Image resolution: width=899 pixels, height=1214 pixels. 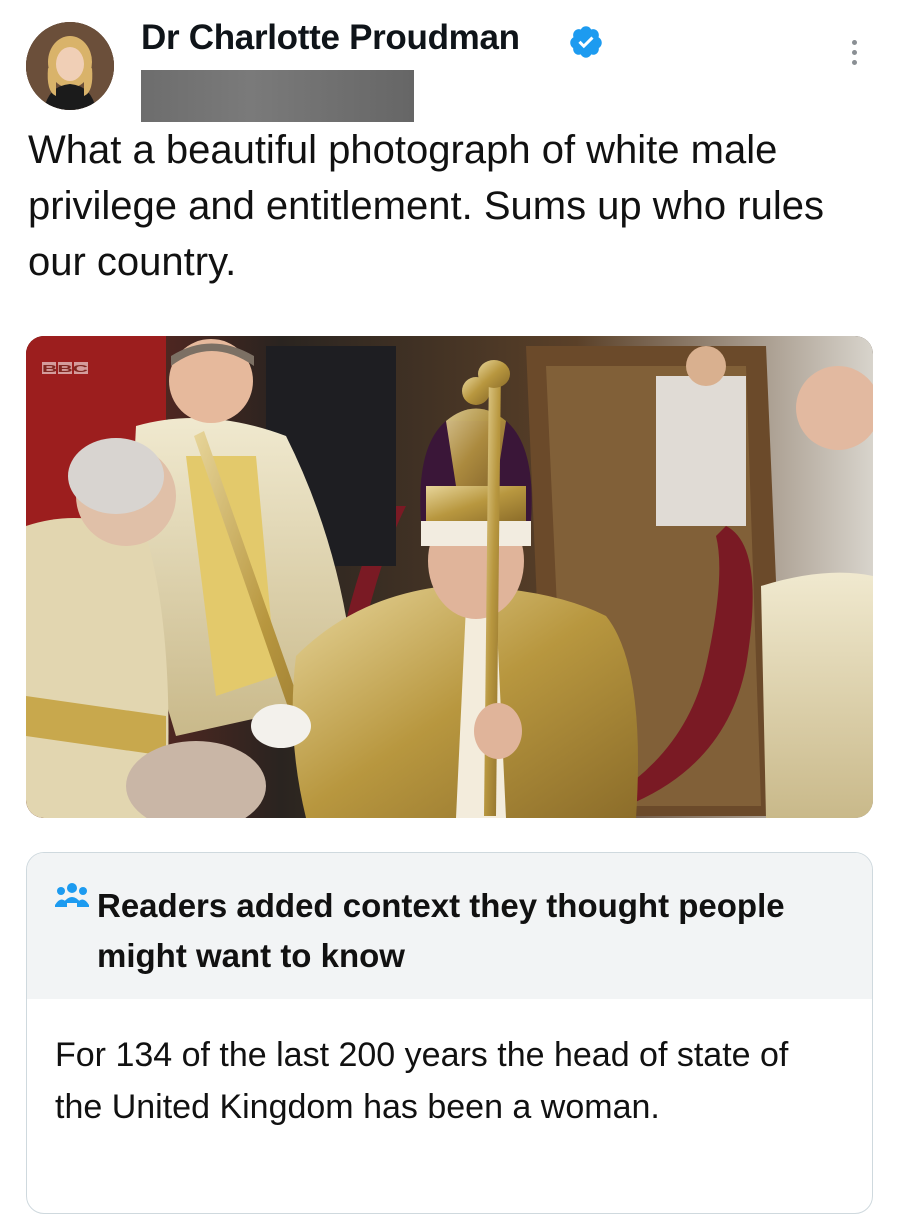 I want to click on bbc-watermark: BBC, so click(x=65, y=368).